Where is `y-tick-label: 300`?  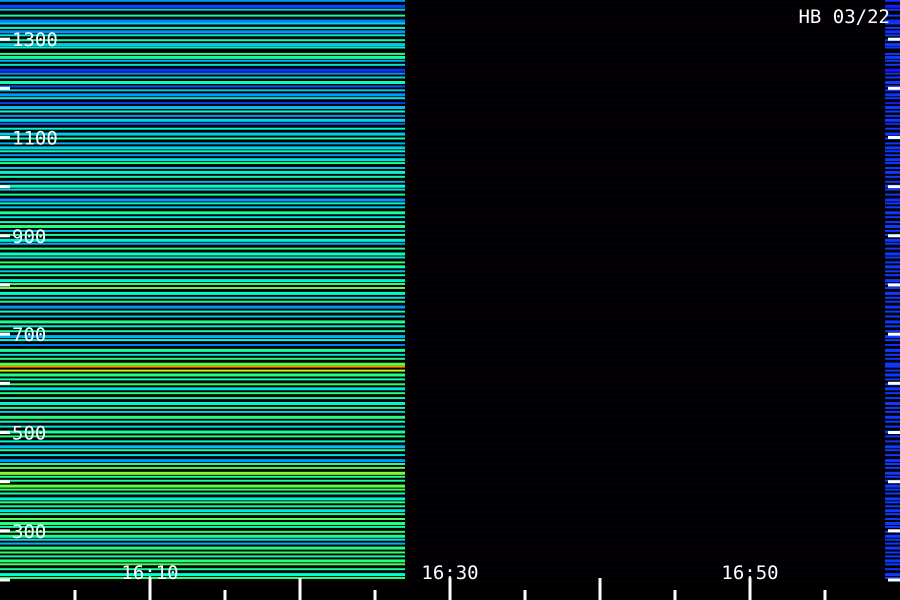 y-tick-label: 300 is located at coordinates (29, 532).